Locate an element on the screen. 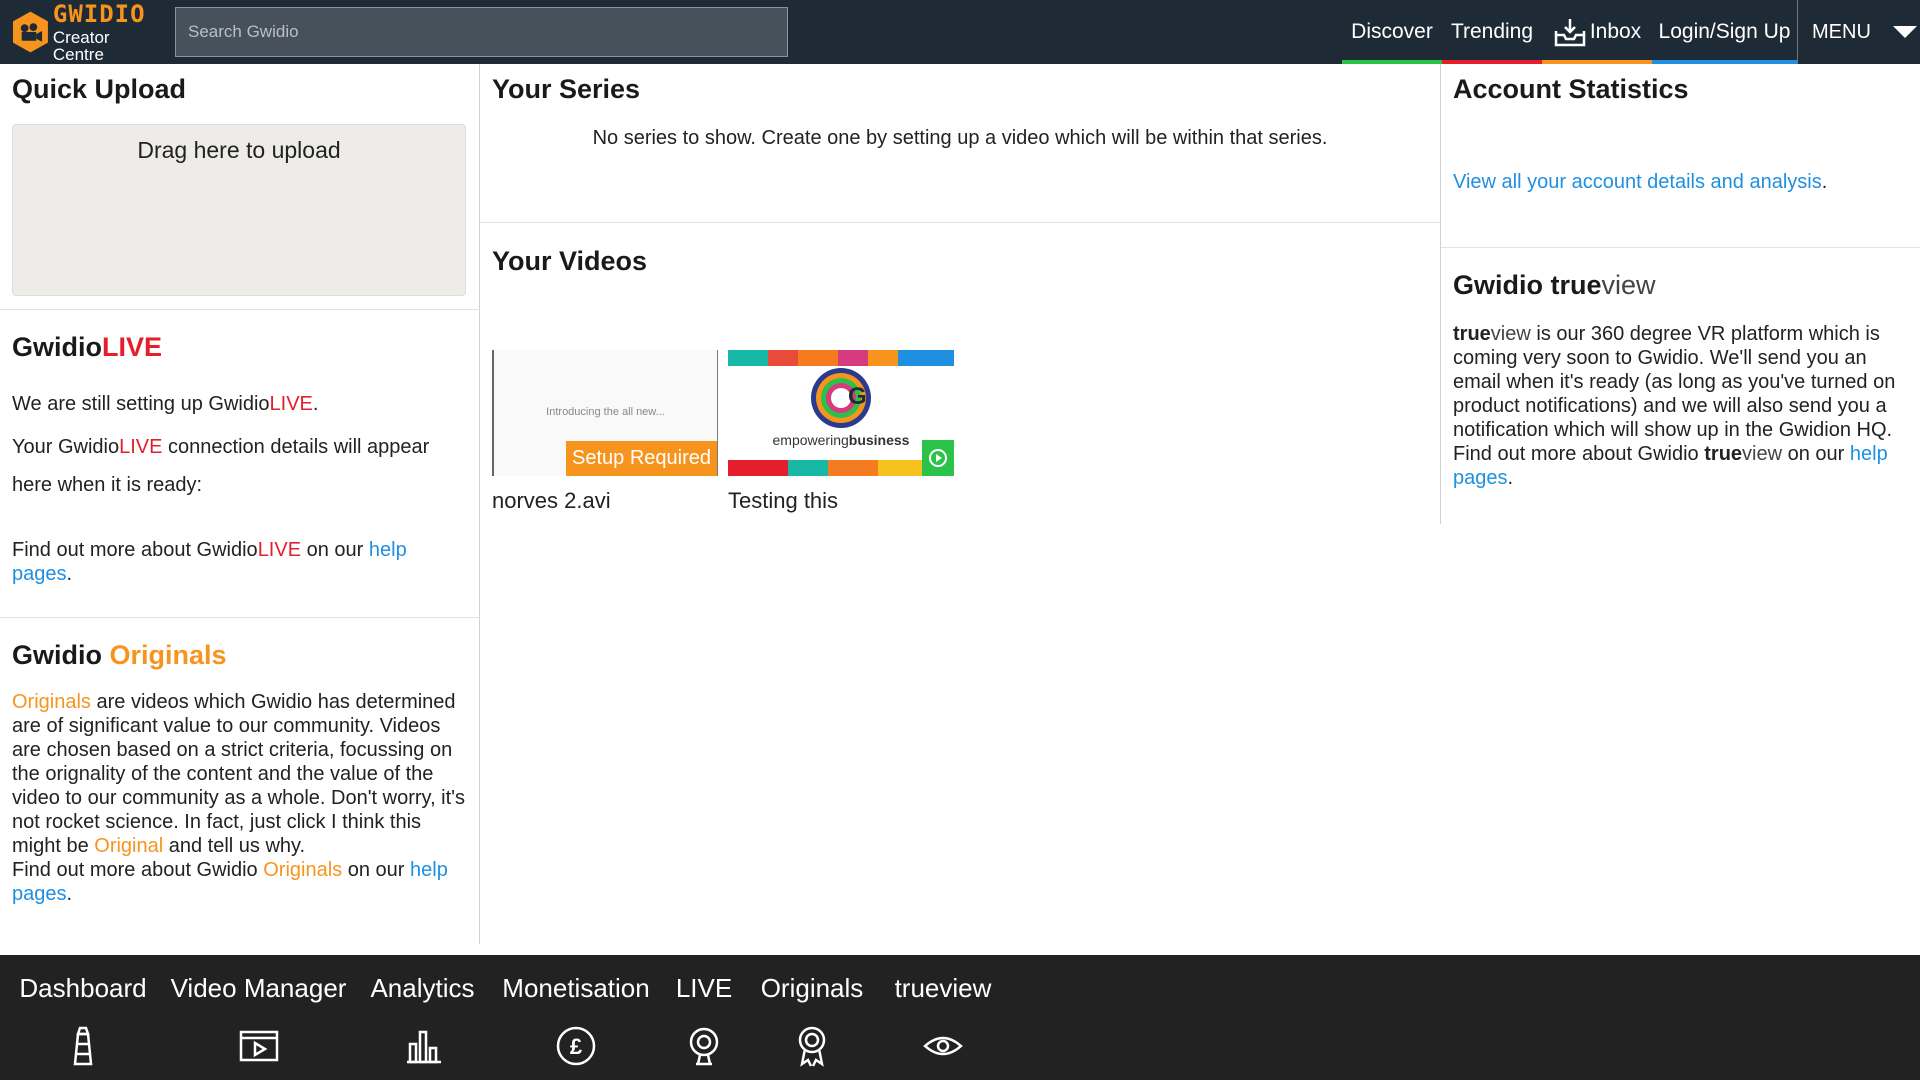 This screenshot has width=1920, height=1080. live-line2-b: LIVE is located at coordinates (141, 447).